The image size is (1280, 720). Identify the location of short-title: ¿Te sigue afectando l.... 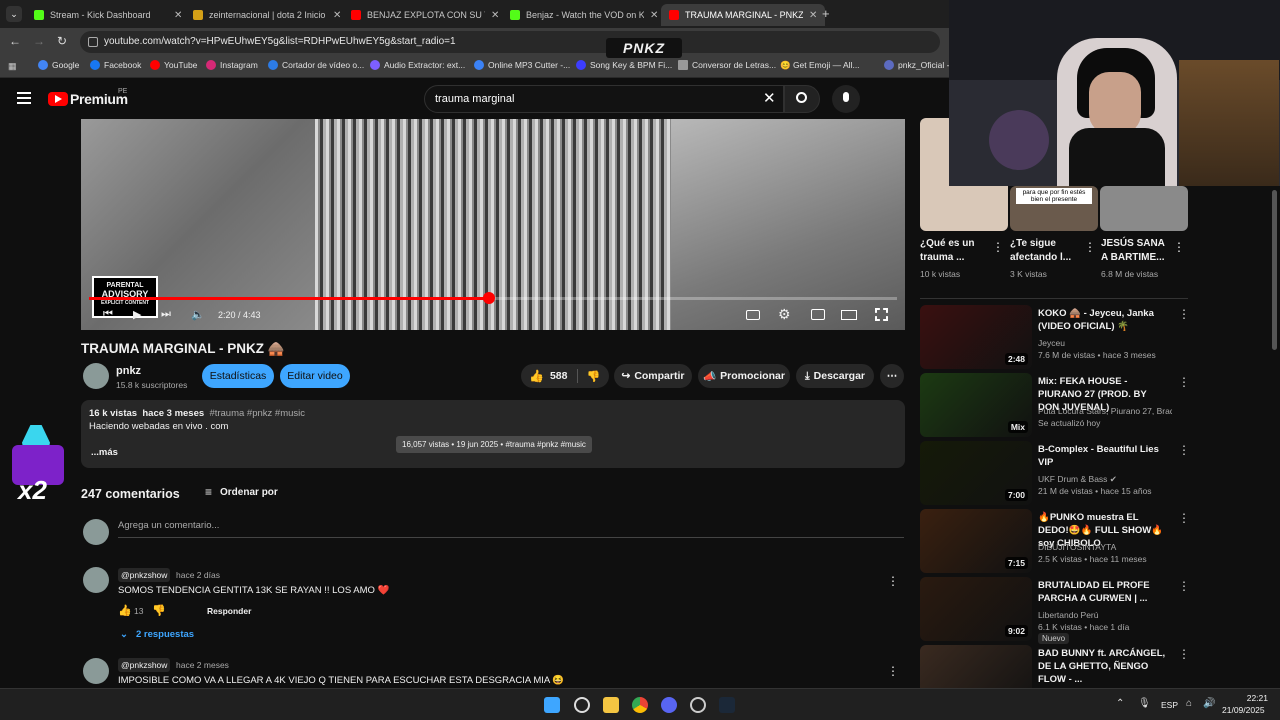
(1046, 251).